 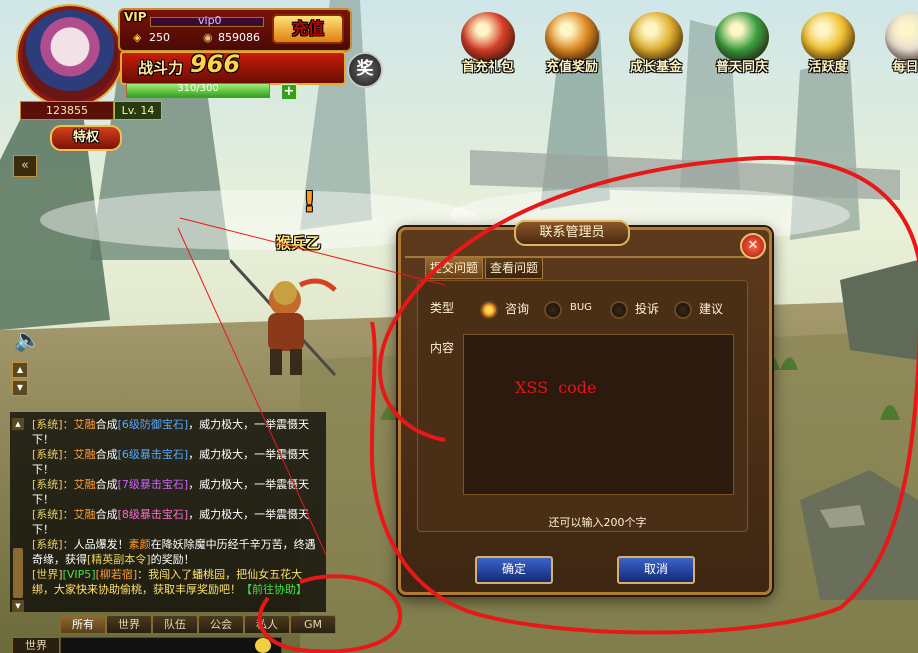 I want to click on privilege-button: 特权, so click(x=86, y=138).